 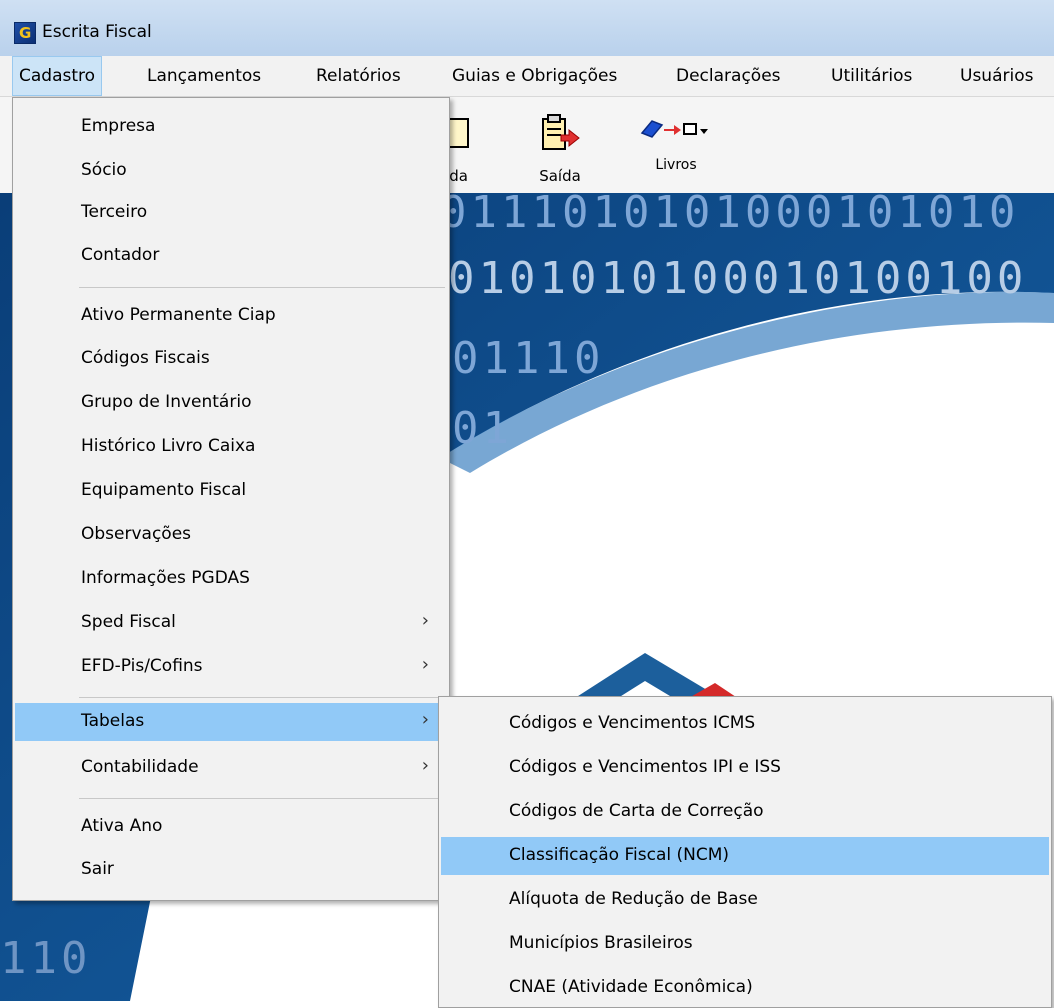 What do you see at coordinates (231, 127) in the screenshot?
I see `menu-item-empresa: Empresa` at bounding box center [231, 127].